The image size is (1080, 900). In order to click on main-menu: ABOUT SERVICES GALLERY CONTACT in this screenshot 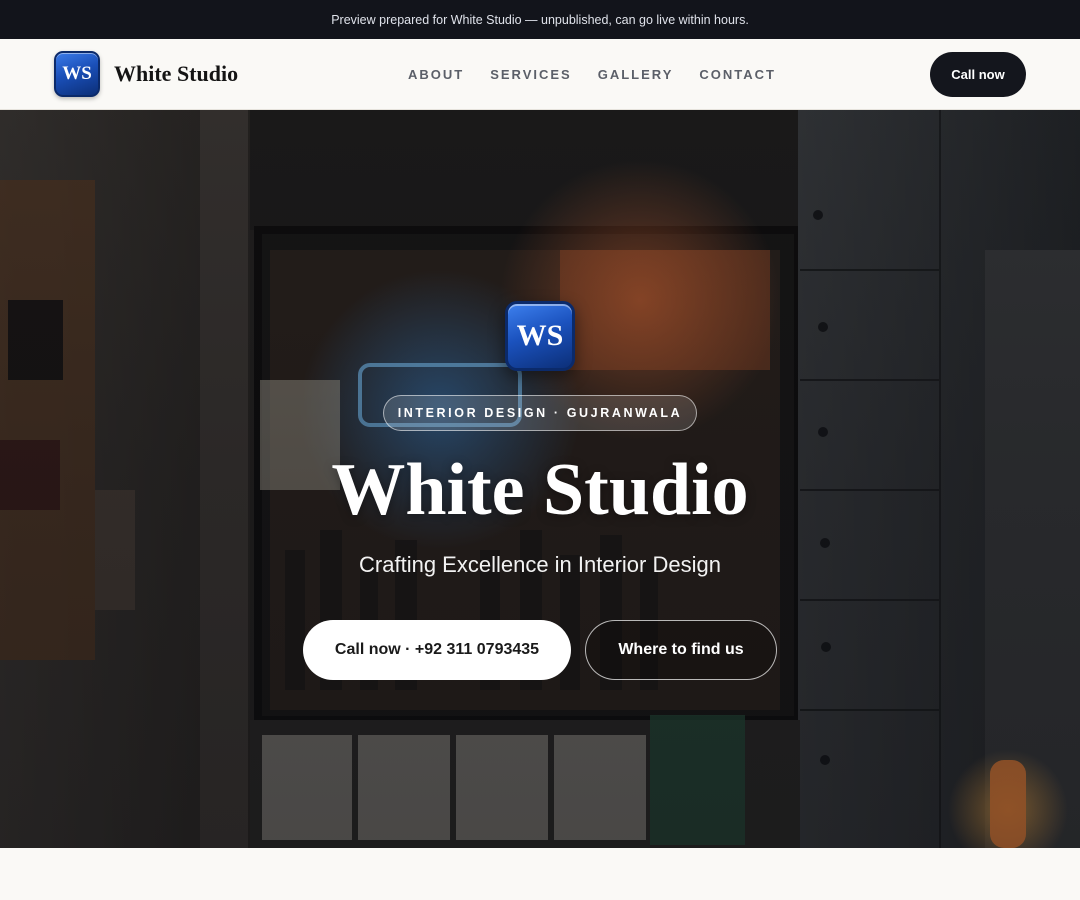, I will do `click(605, 74)`.